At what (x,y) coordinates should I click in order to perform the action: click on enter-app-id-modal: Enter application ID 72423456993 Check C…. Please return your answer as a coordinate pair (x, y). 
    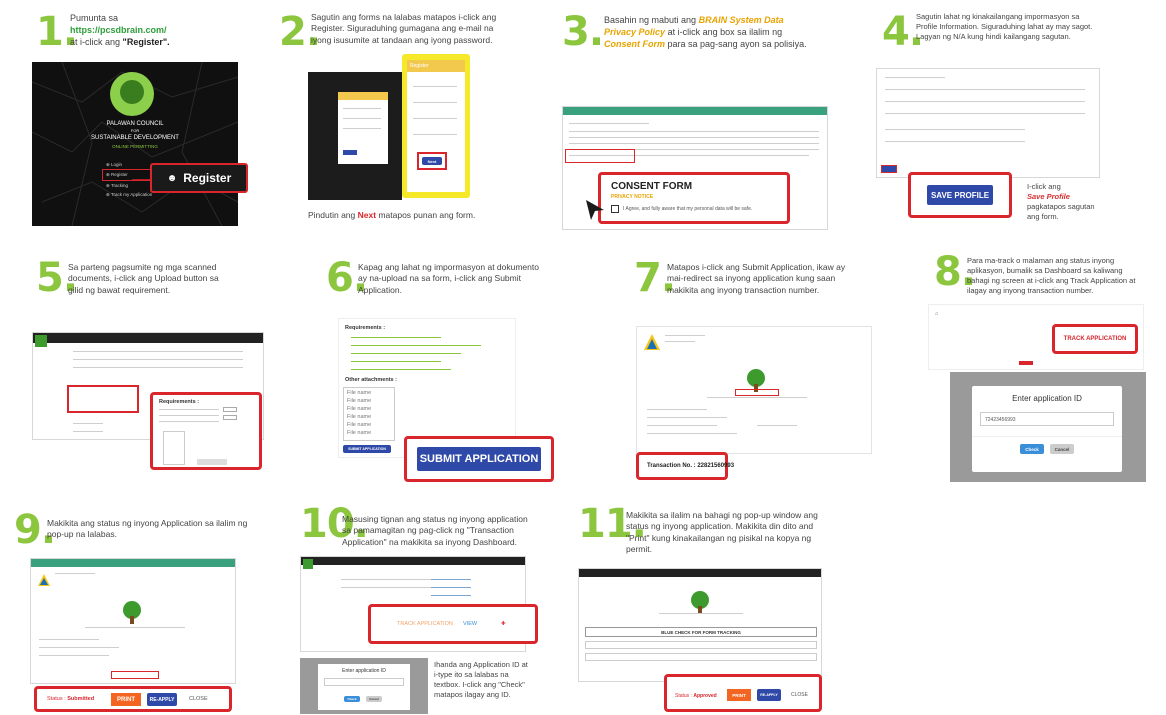
    Looking at the image, I should click on (1047, 429).